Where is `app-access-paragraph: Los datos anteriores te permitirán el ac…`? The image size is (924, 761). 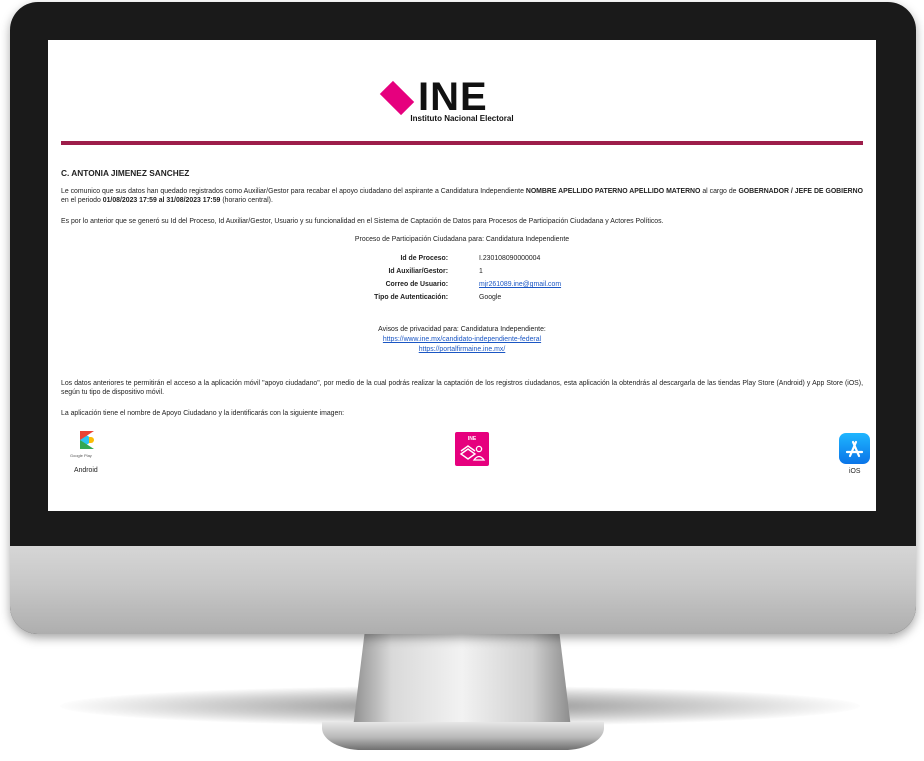
app-access-paragraph: Los datos anteriores te permitirán el ac… is located at coordinates (462, 388).